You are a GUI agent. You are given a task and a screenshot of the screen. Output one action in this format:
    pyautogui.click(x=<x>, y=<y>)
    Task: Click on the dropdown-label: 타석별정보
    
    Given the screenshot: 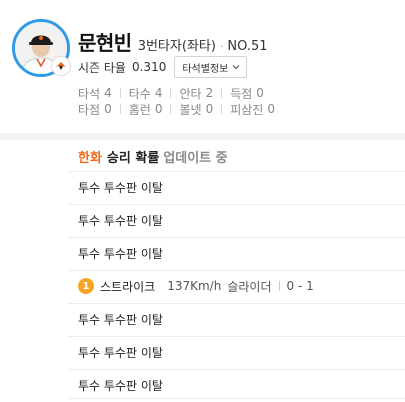 What is the action you would take?
    pyautogui.click(x=205, y=69)
    